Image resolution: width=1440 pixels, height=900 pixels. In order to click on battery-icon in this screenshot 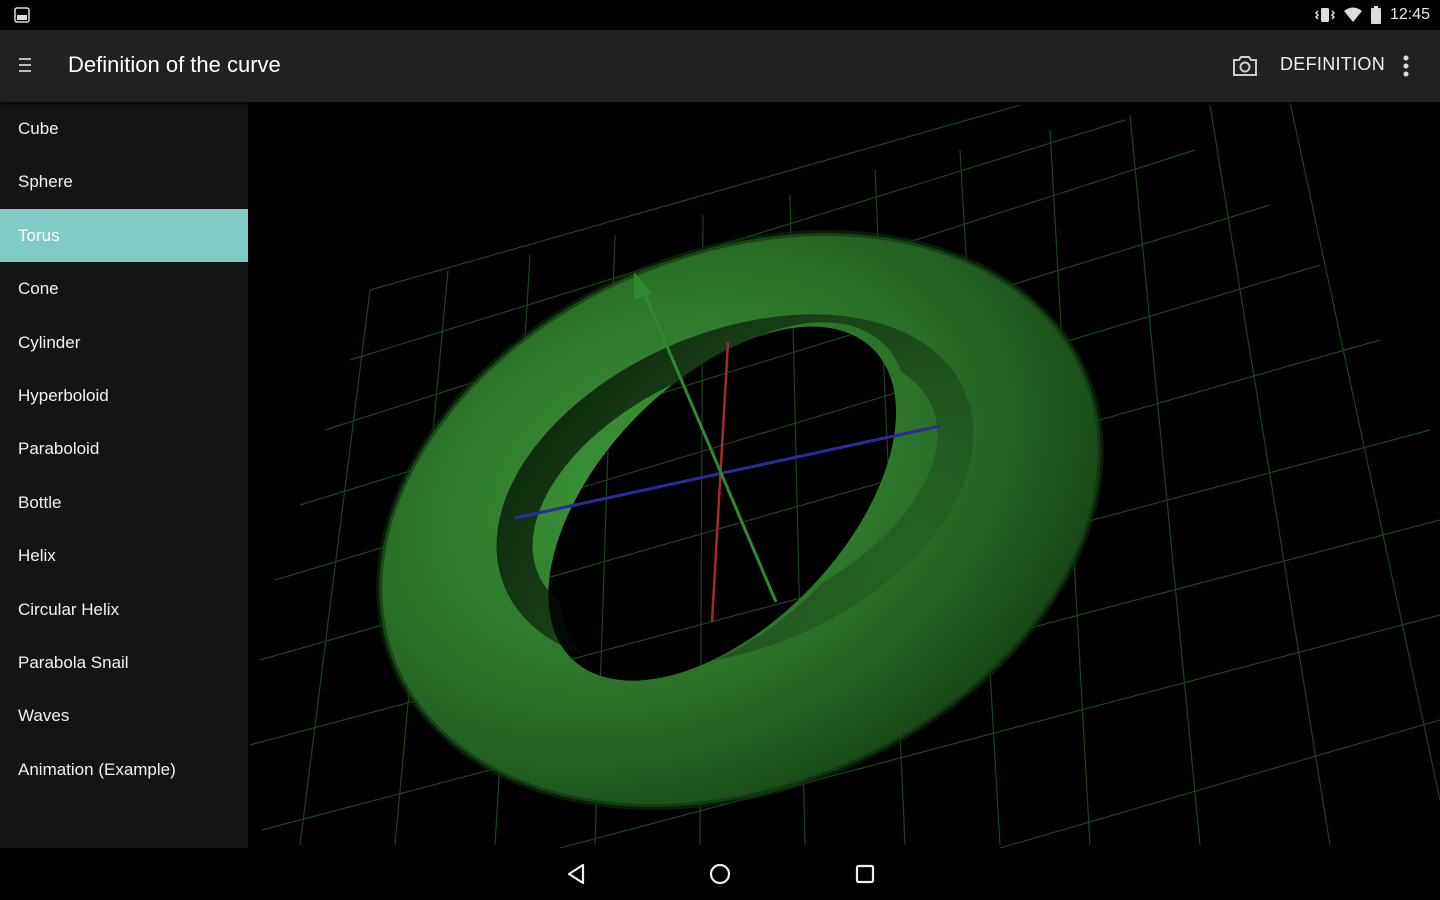, I will do `click(1375, 15)`.